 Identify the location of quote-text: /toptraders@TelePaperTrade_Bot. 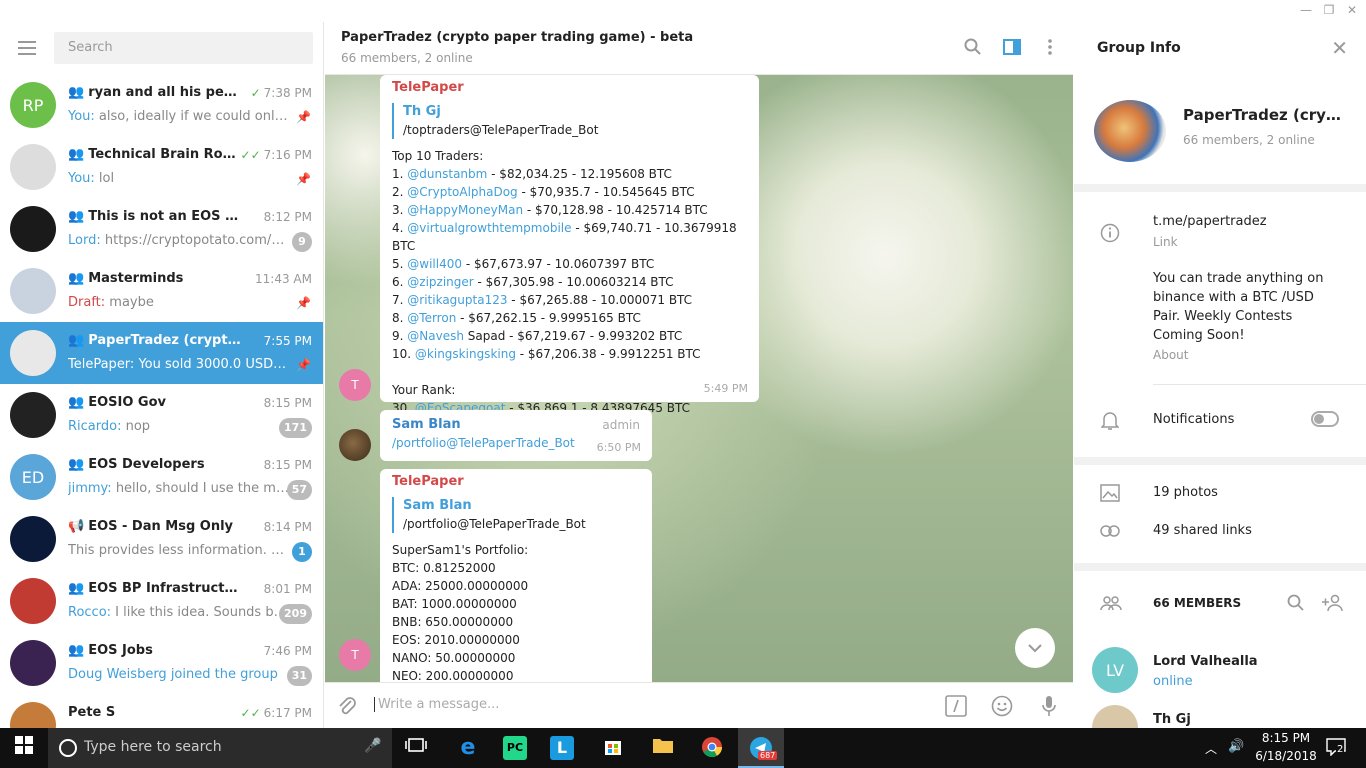
(501, 130).